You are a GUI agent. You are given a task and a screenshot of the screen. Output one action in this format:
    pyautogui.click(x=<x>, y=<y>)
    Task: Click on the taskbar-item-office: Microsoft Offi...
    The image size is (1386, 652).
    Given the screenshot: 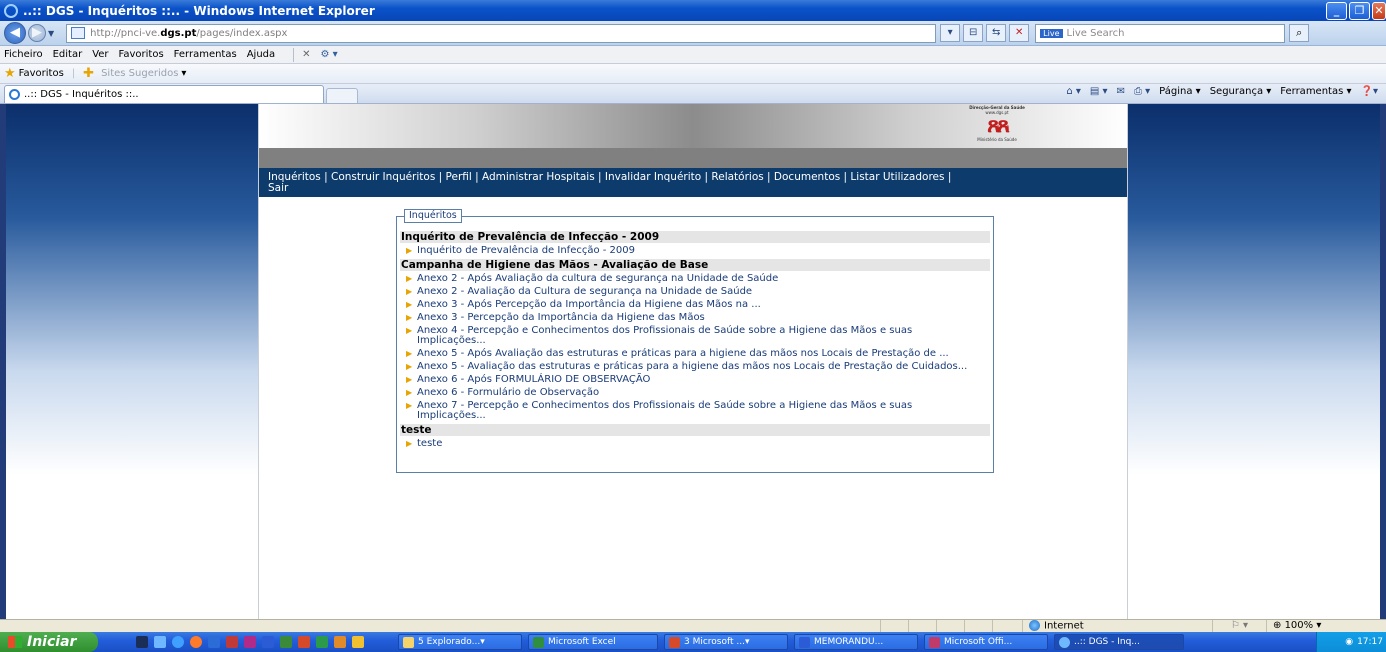 What is the action you would take?
    pyautogui.click(x=986, y=642)
    